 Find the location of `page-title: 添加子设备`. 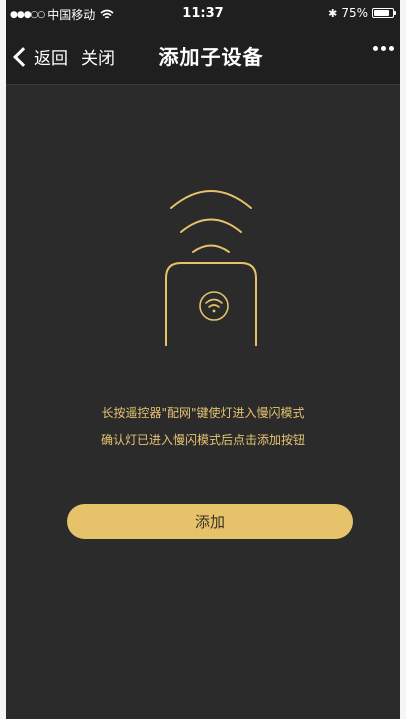

page-title: 添加子设备 is located at coordinates (211, 57).